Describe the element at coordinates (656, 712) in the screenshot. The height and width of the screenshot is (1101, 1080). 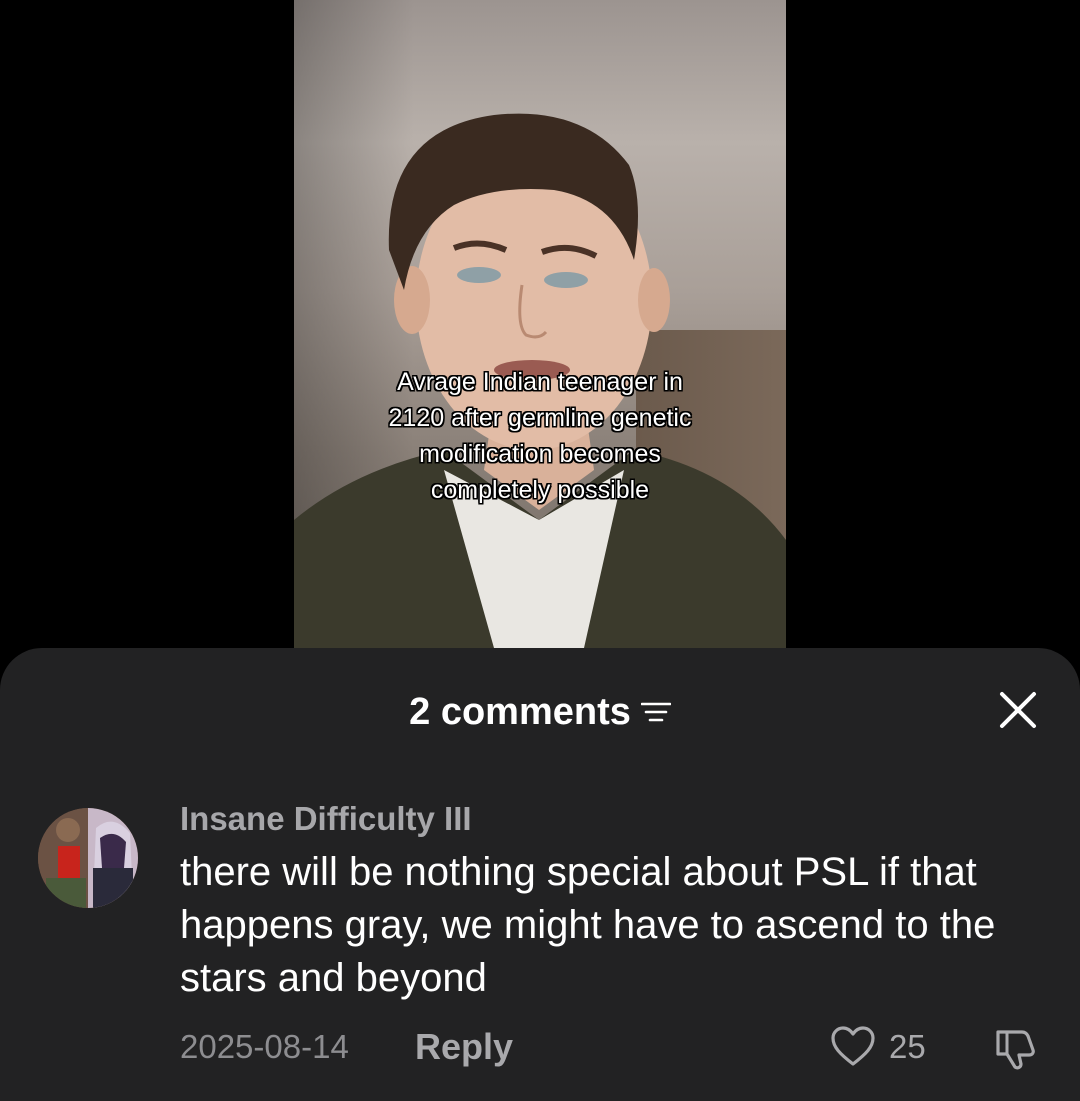
I see `sort-lines-icon` at that location.